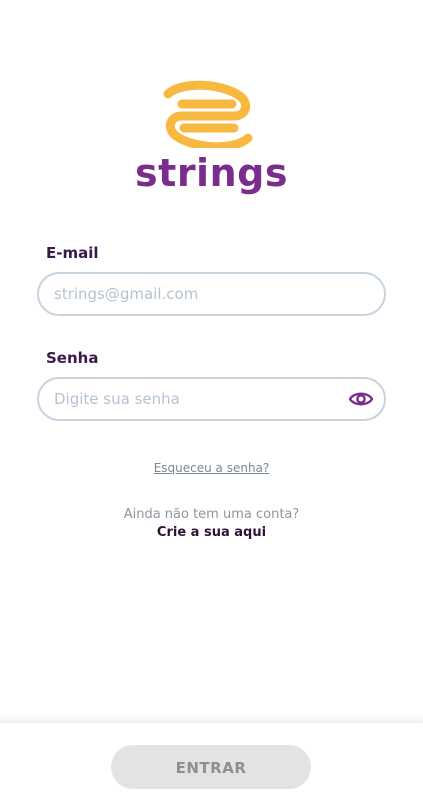  Describe the element at coordinates (361, 399) in the screenshot. I see `eye-icon` at that location.